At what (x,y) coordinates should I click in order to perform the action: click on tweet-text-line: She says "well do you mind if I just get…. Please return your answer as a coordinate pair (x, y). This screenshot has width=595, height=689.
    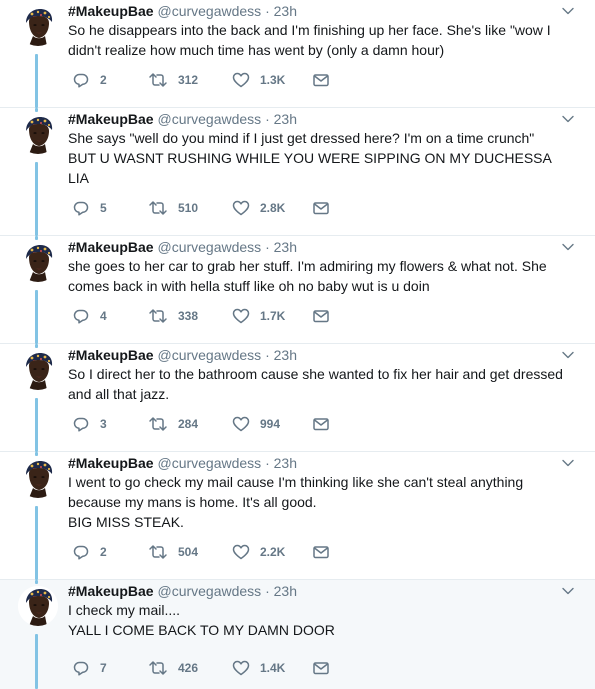
    Looking at the image, I should click on (301, 138).